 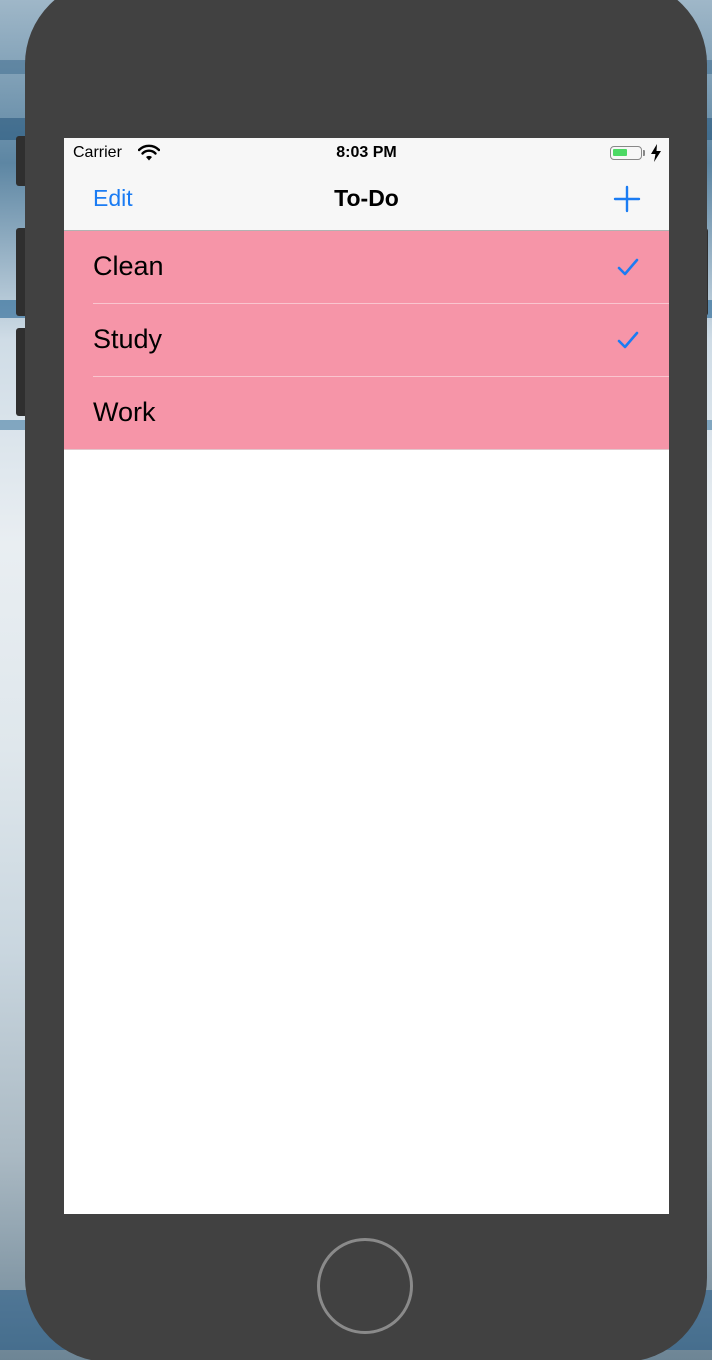 I want to click on list-item: Clean, so click(x=366, y=267).